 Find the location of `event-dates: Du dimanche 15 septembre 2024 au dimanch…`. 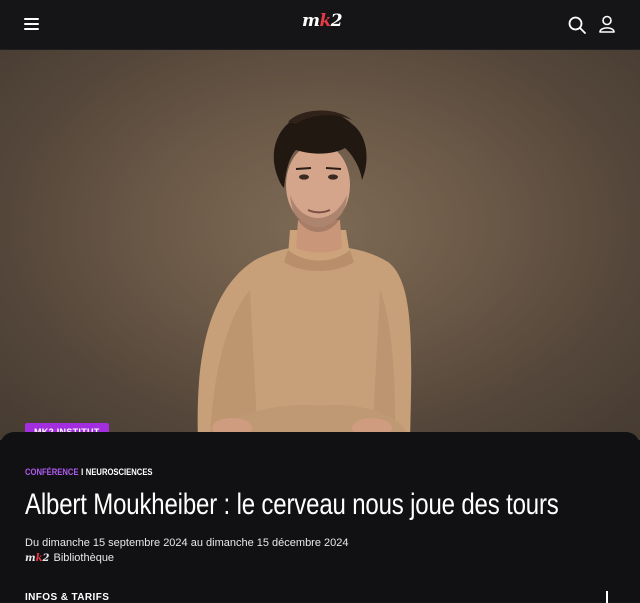

event-dates: Du dimanche 15 septembre 2024 au dimanch… is located at coordinates (187, 543).